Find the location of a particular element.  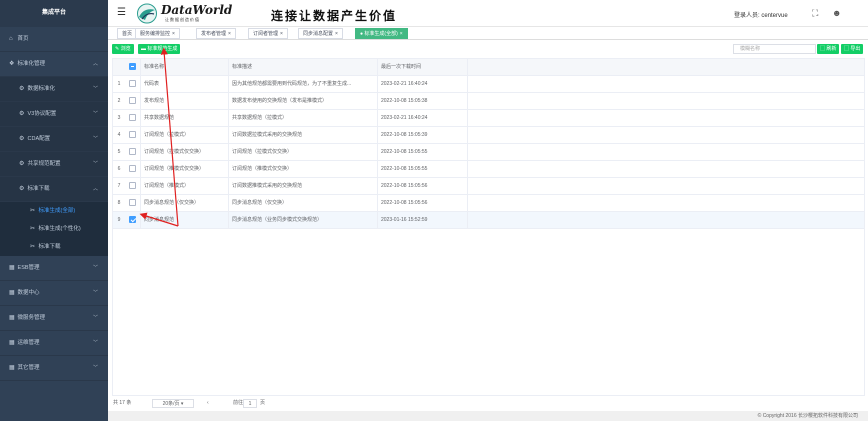

standard-name-cell: 同步消息规范 is located at coordinates (184, 220).